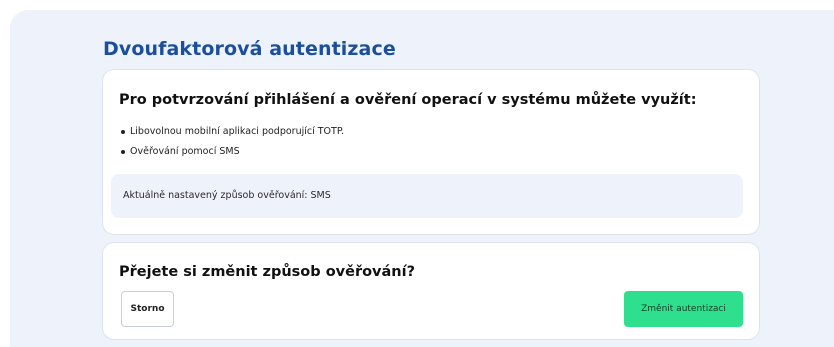 The height and width of the screenshot is (347, 834). Describe the element at coordinates (267, 272) in the screenshot. I see `change-method-heading: Přejete si změnit způsob ověřování?` at that location.